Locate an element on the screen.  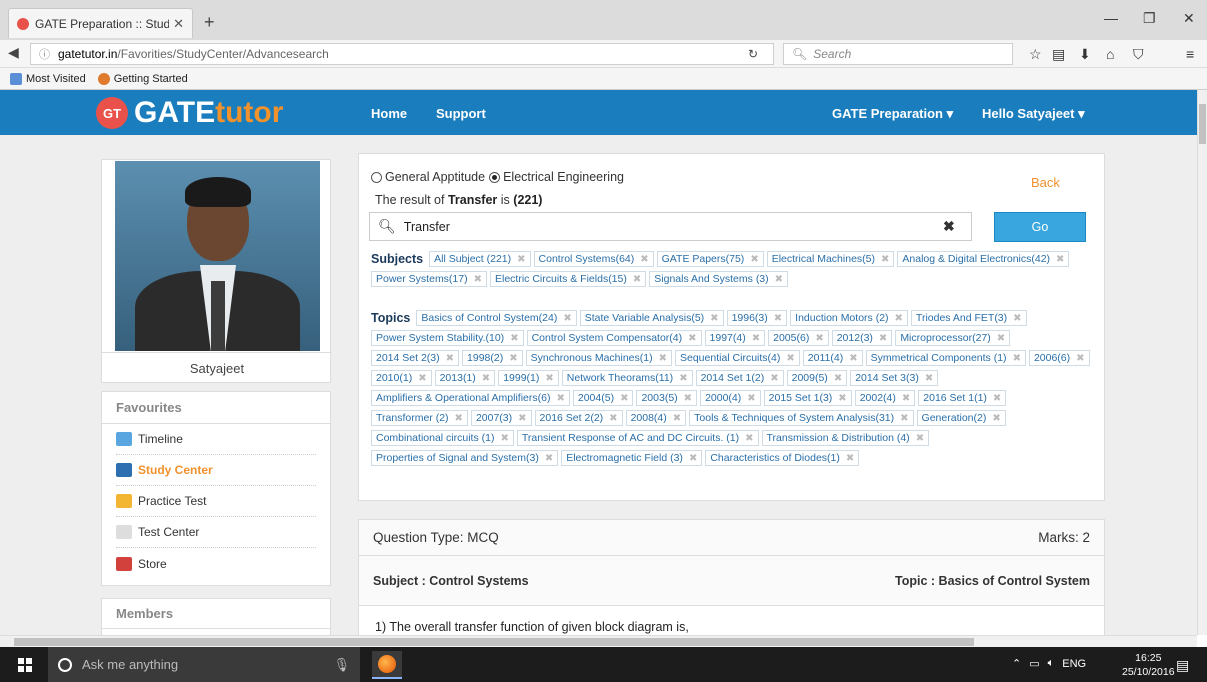
notification-icon: ▤ is located at coordinates (1182, 665).